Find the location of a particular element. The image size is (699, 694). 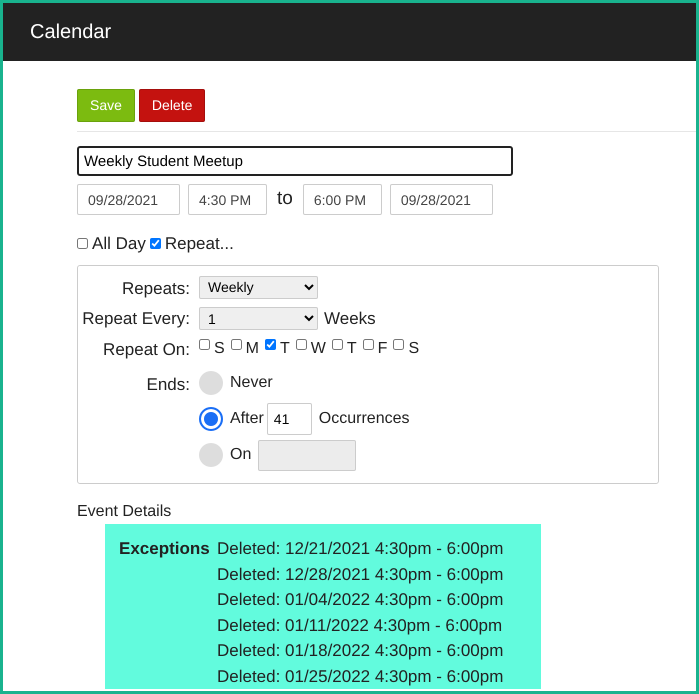

exception-entry: Deleted: 12/28/2021 4:30pm - 6:00pm is located at coordinates (360, 575).